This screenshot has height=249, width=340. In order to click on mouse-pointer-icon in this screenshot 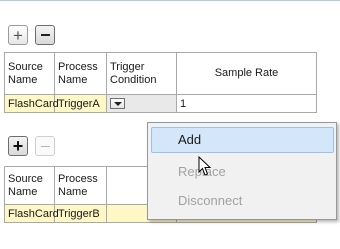, I will do `click(205, 166)`.